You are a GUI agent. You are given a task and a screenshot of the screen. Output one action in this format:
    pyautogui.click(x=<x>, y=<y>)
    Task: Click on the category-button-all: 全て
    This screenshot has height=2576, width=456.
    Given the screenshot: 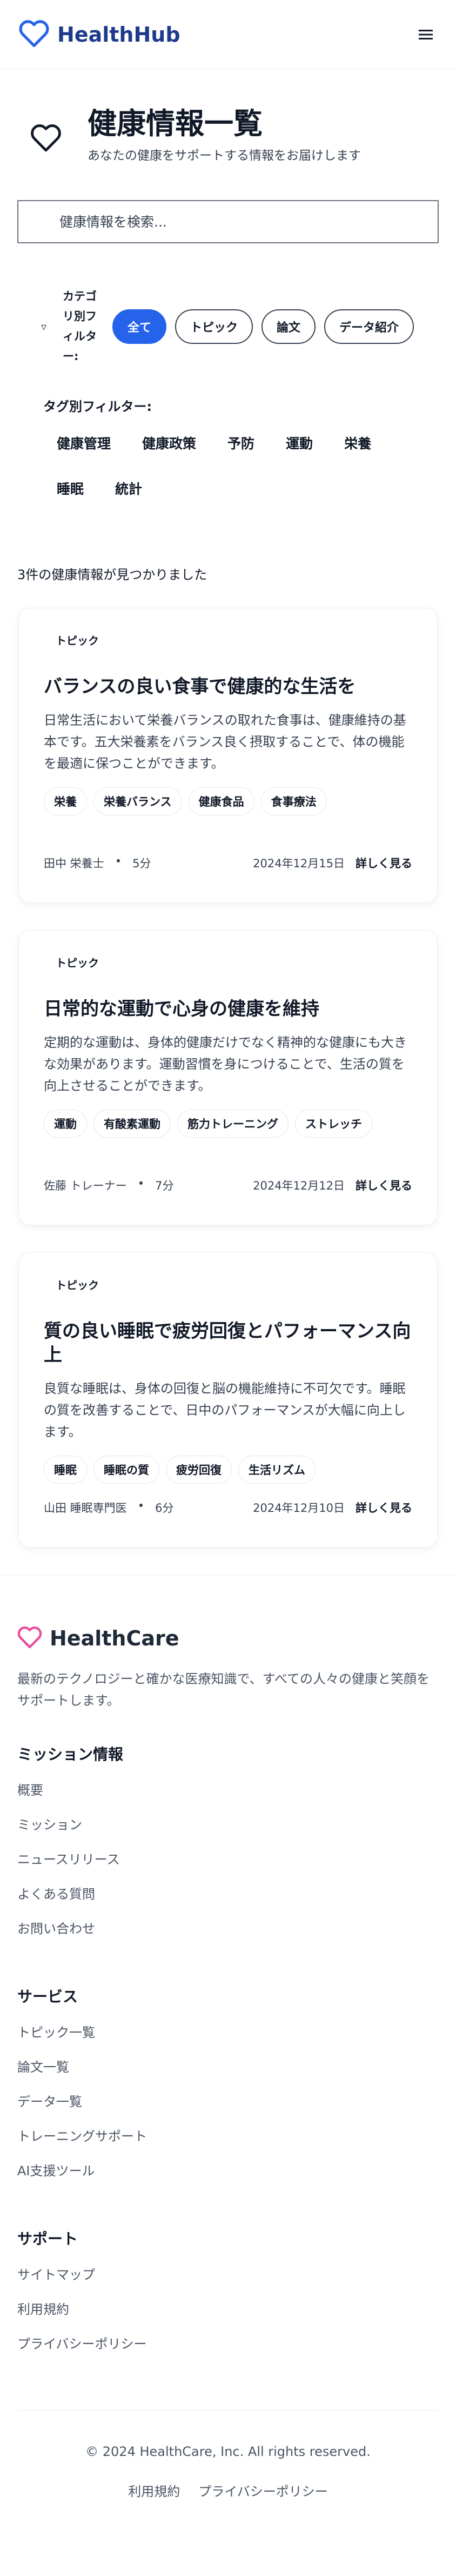 What is the action you would take?
    pyautogui.click(x=139, y=326)
    